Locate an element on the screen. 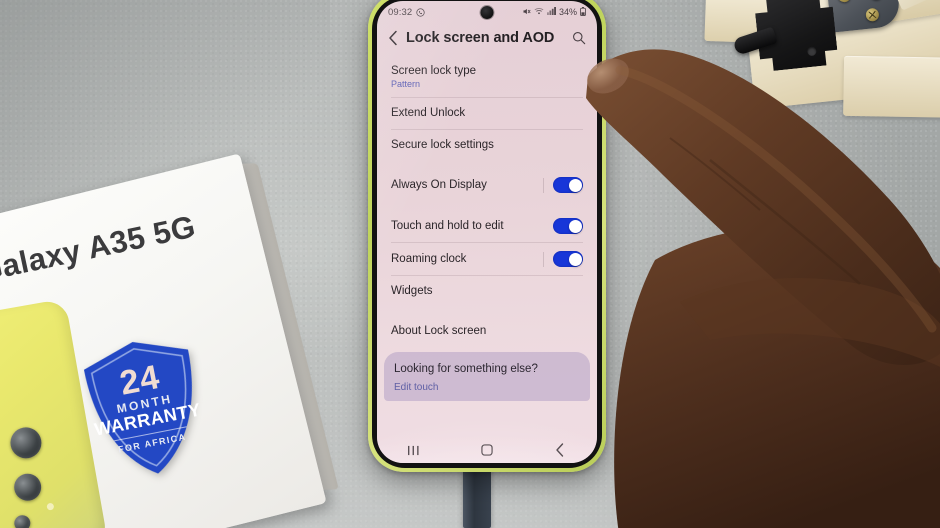 Image resolution: width=940 pixels, height=528 pixels. promo-title: Looking for something else? is located at coordinates (466, 368).